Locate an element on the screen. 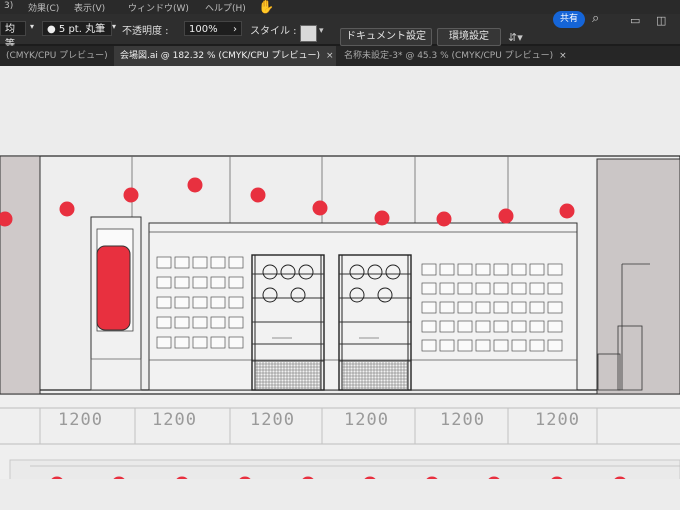 The height and width of the screenshot is (510, 680). brush-select: ● 5 pt. 丸筆 is located at coordinates (77, 28).